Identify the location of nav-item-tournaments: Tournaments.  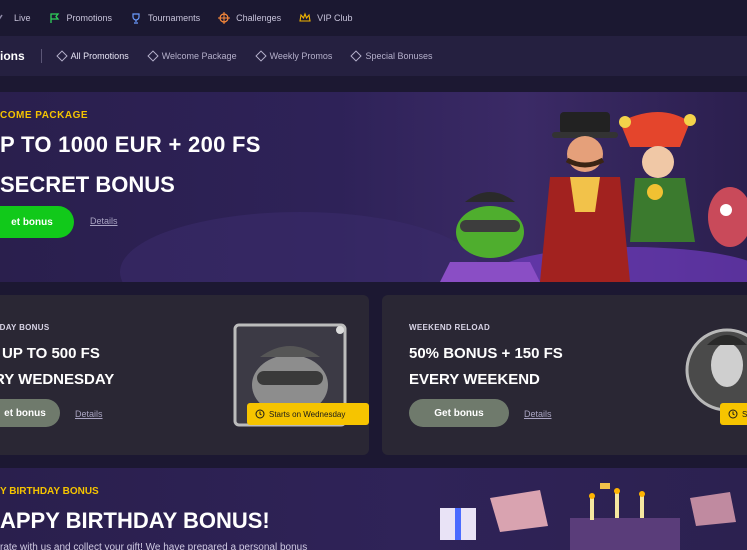
(165, 18).